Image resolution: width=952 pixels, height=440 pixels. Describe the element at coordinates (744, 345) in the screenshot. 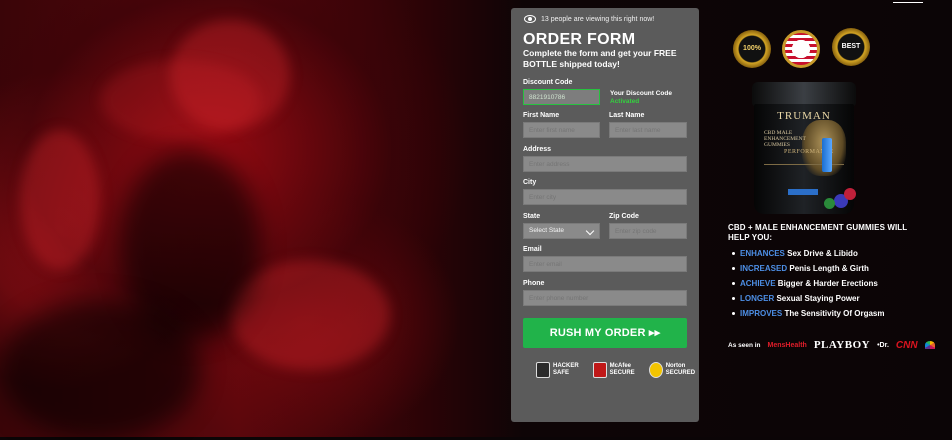

I see `as-seen-in-label: As seen in` at that location.